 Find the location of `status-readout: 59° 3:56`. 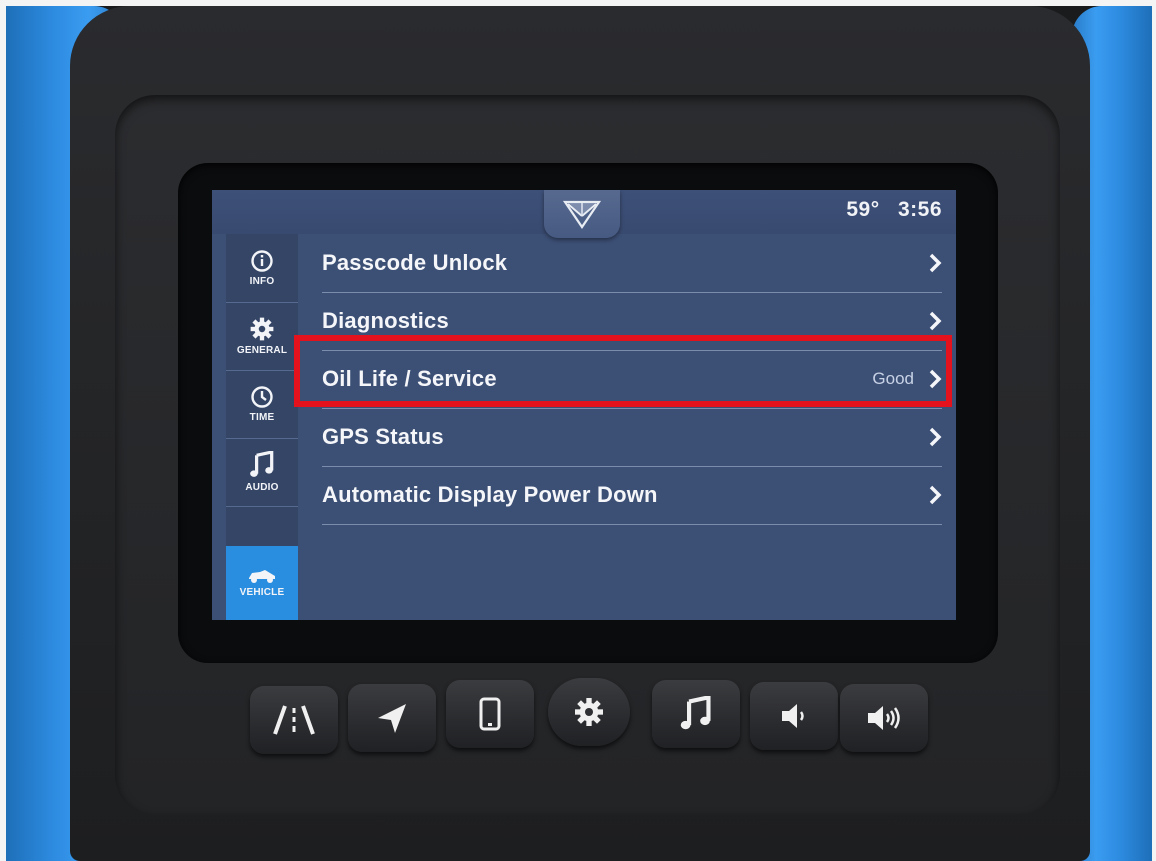

status-readout: 59° 3:56 is located at coordinates (888, 210).